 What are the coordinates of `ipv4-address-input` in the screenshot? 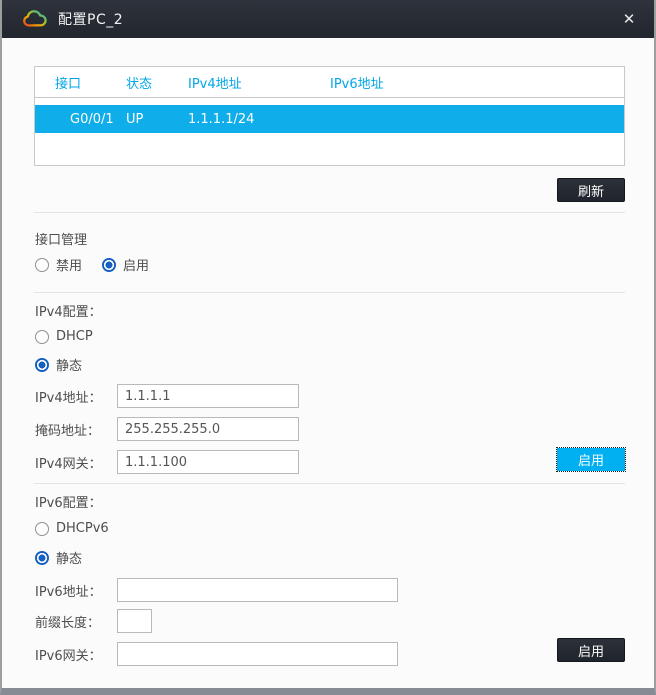 It's located at (208, 396).